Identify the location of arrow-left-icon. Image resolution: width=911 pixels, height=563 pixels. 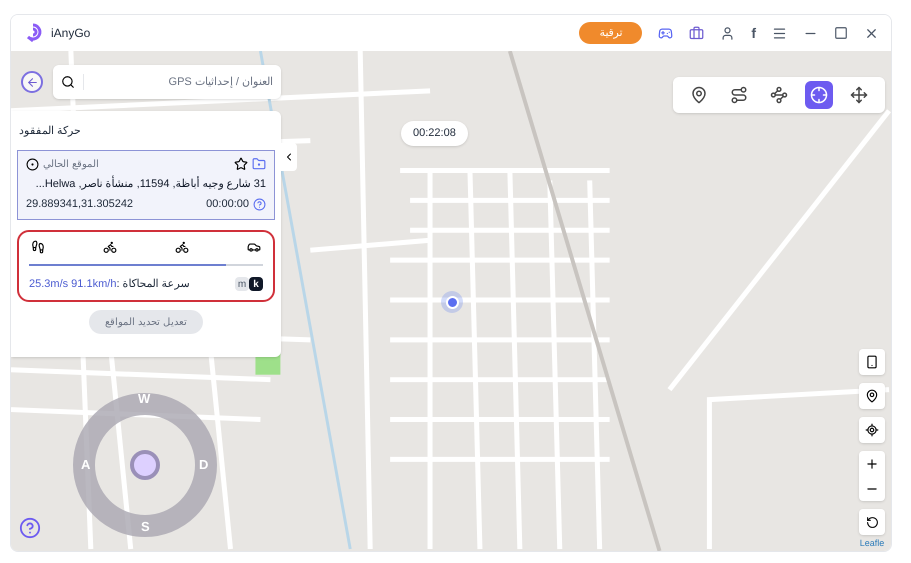
(32, 82).